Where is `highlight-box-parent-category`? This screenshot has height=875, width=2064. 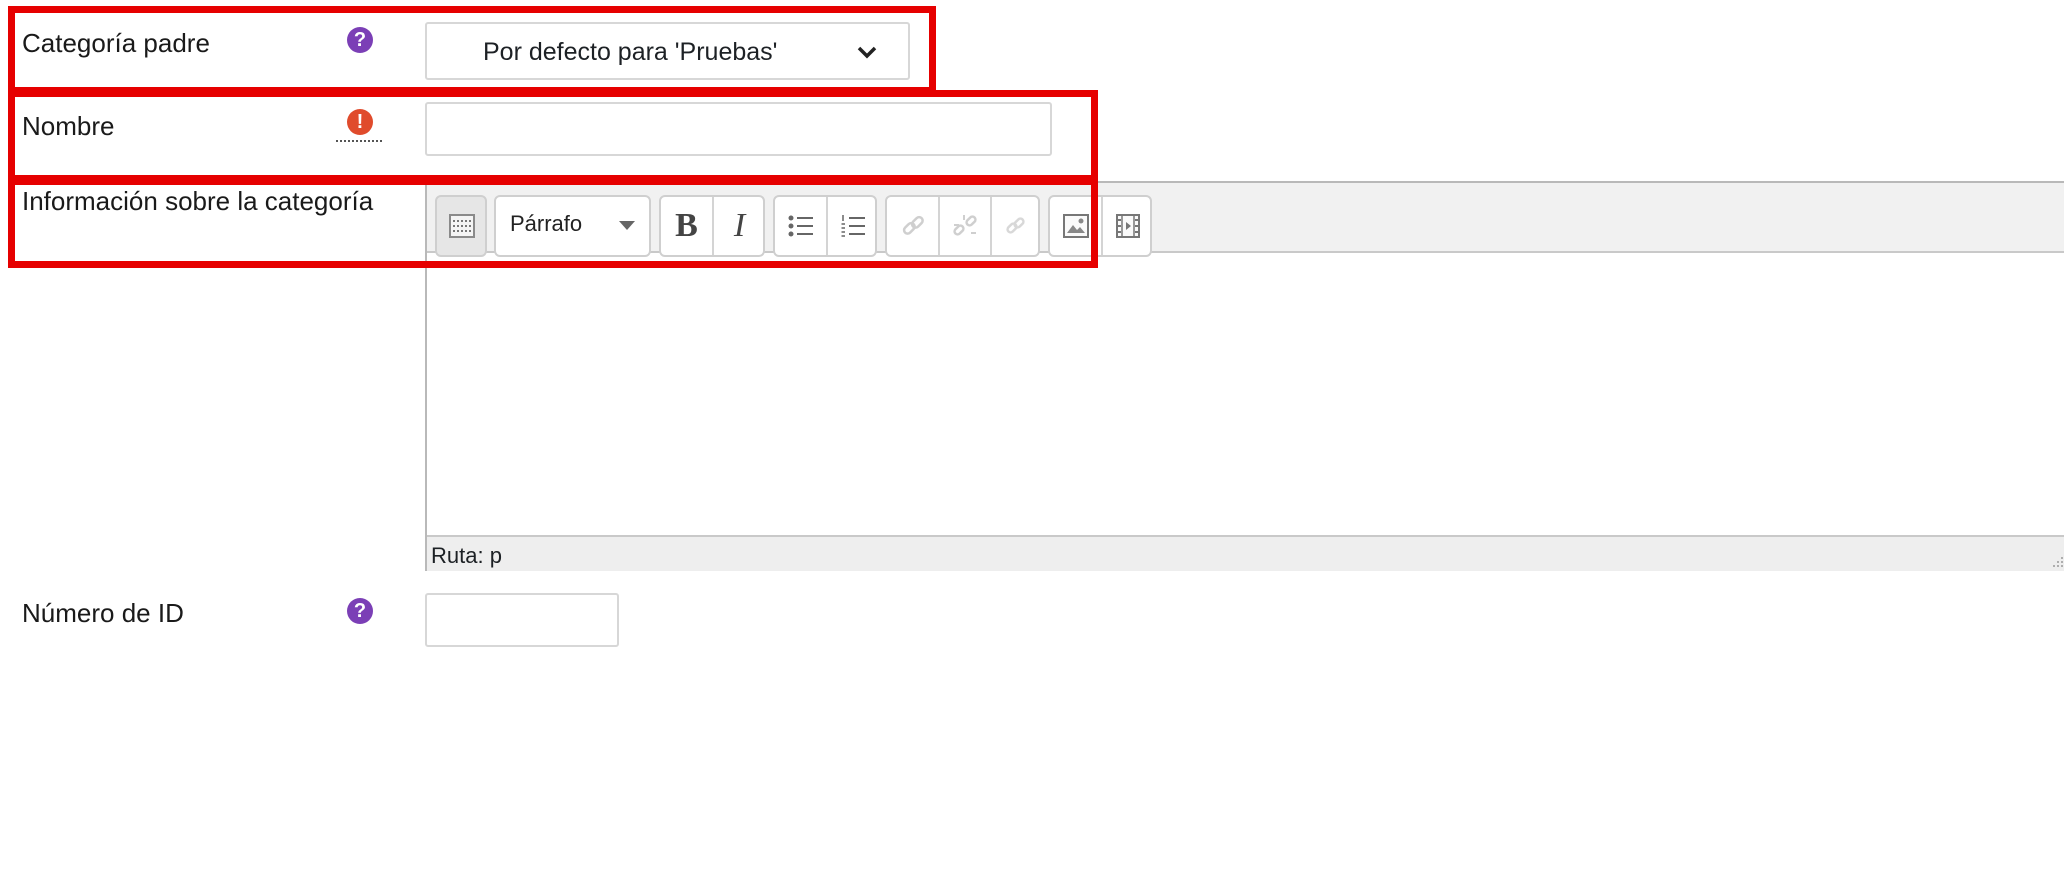 highlight-box-parent-category is located at coordinates (472, 50).